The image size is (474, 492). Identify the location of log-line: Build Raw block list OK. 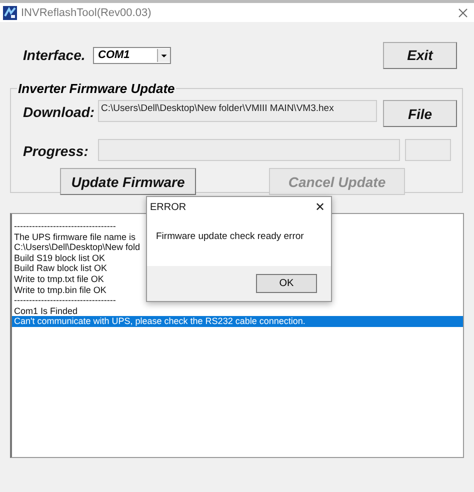
(60, 268).